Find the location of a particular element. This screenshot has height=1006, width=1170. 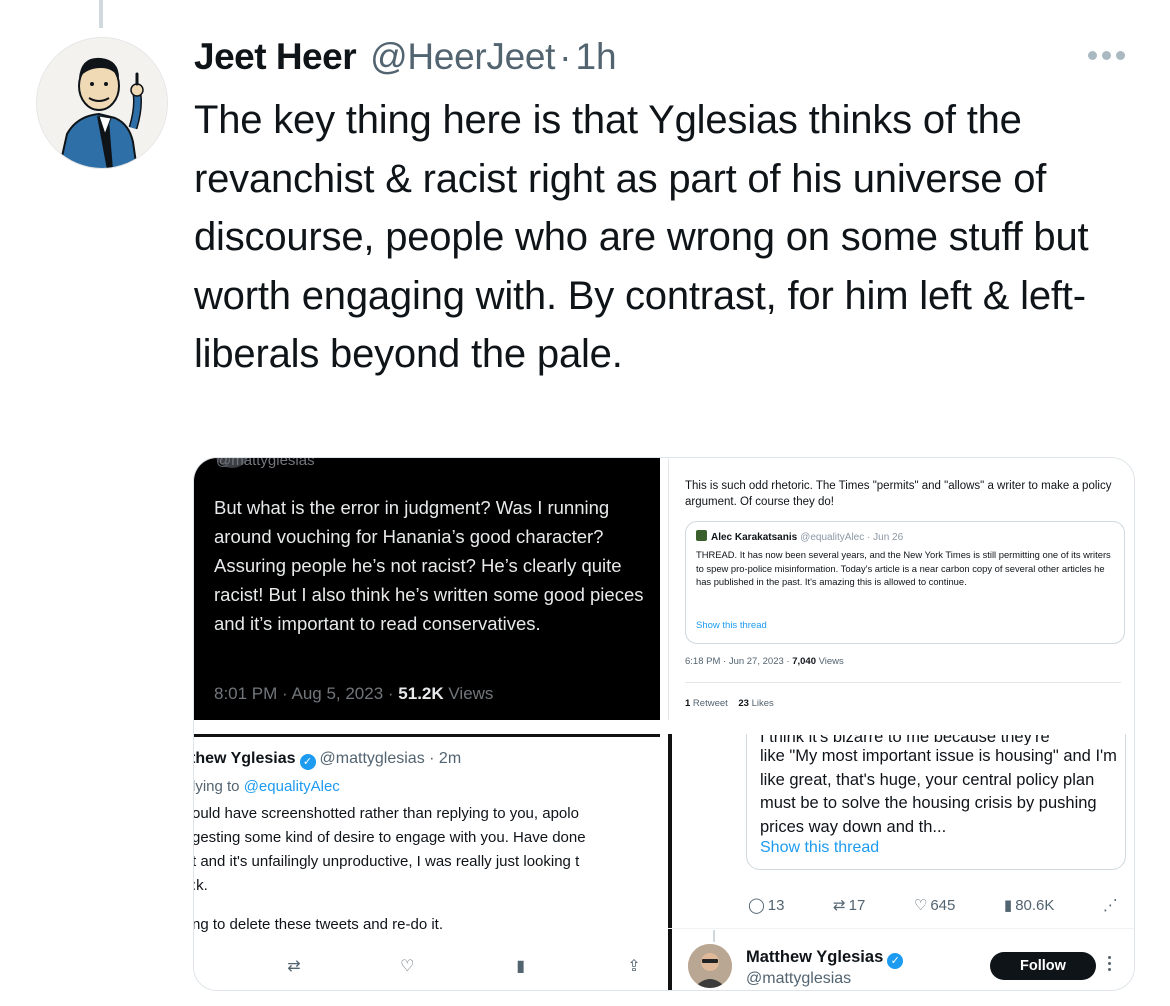

replying-to-prefix: lying to is located at coordinates (219, 786).